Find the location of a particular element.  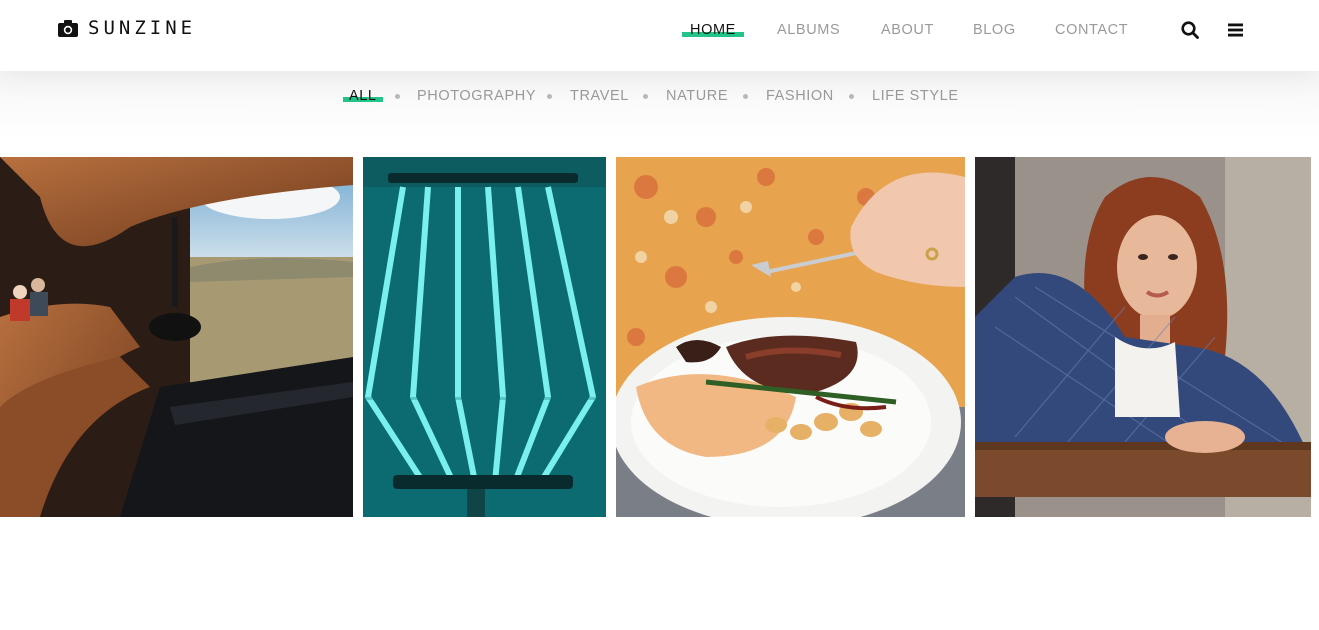

filter-label: PHOTOGRAPHY is located at coordinates (477, 96).